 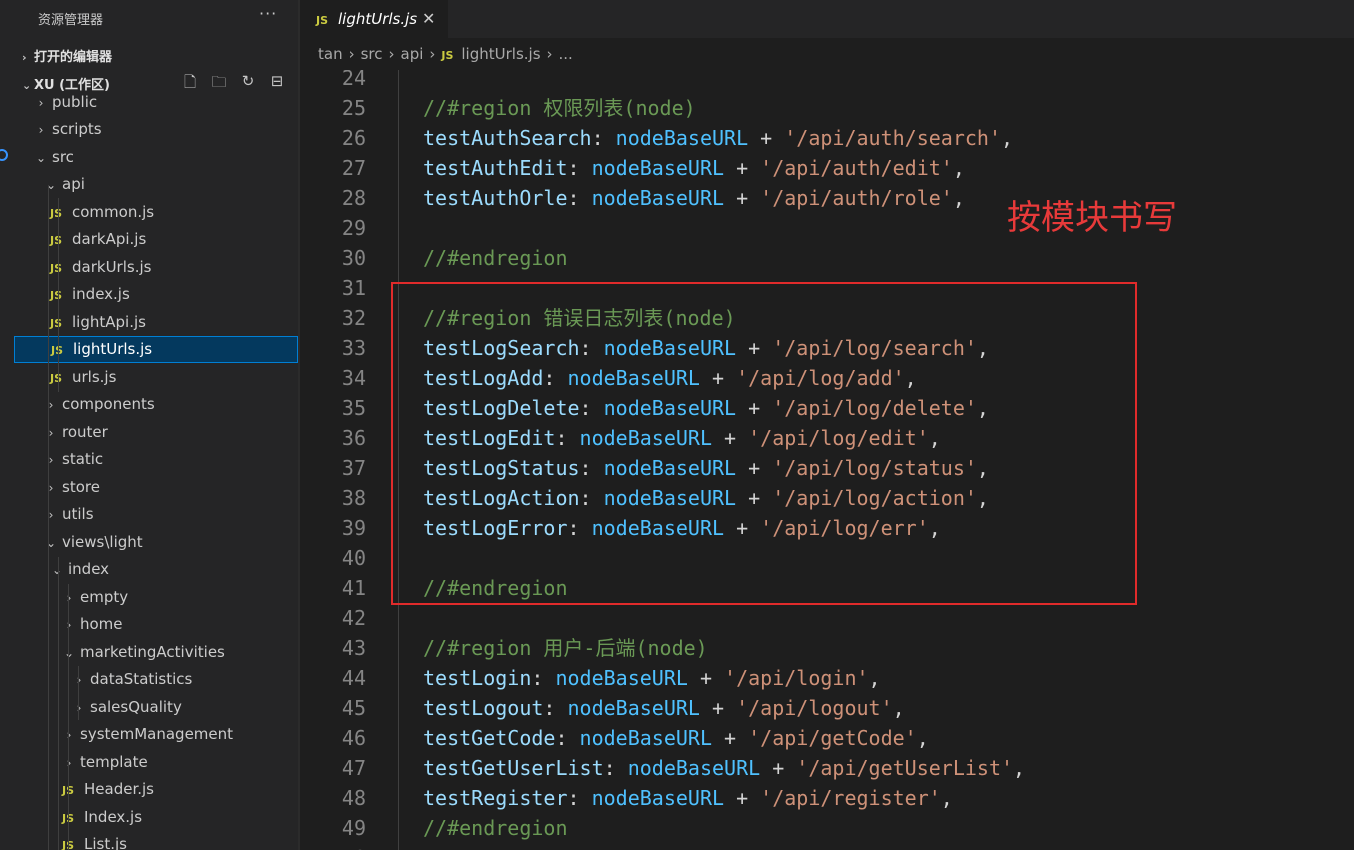 I want to click on file-item: JS lightApi.js, so click(x=156, y=322).